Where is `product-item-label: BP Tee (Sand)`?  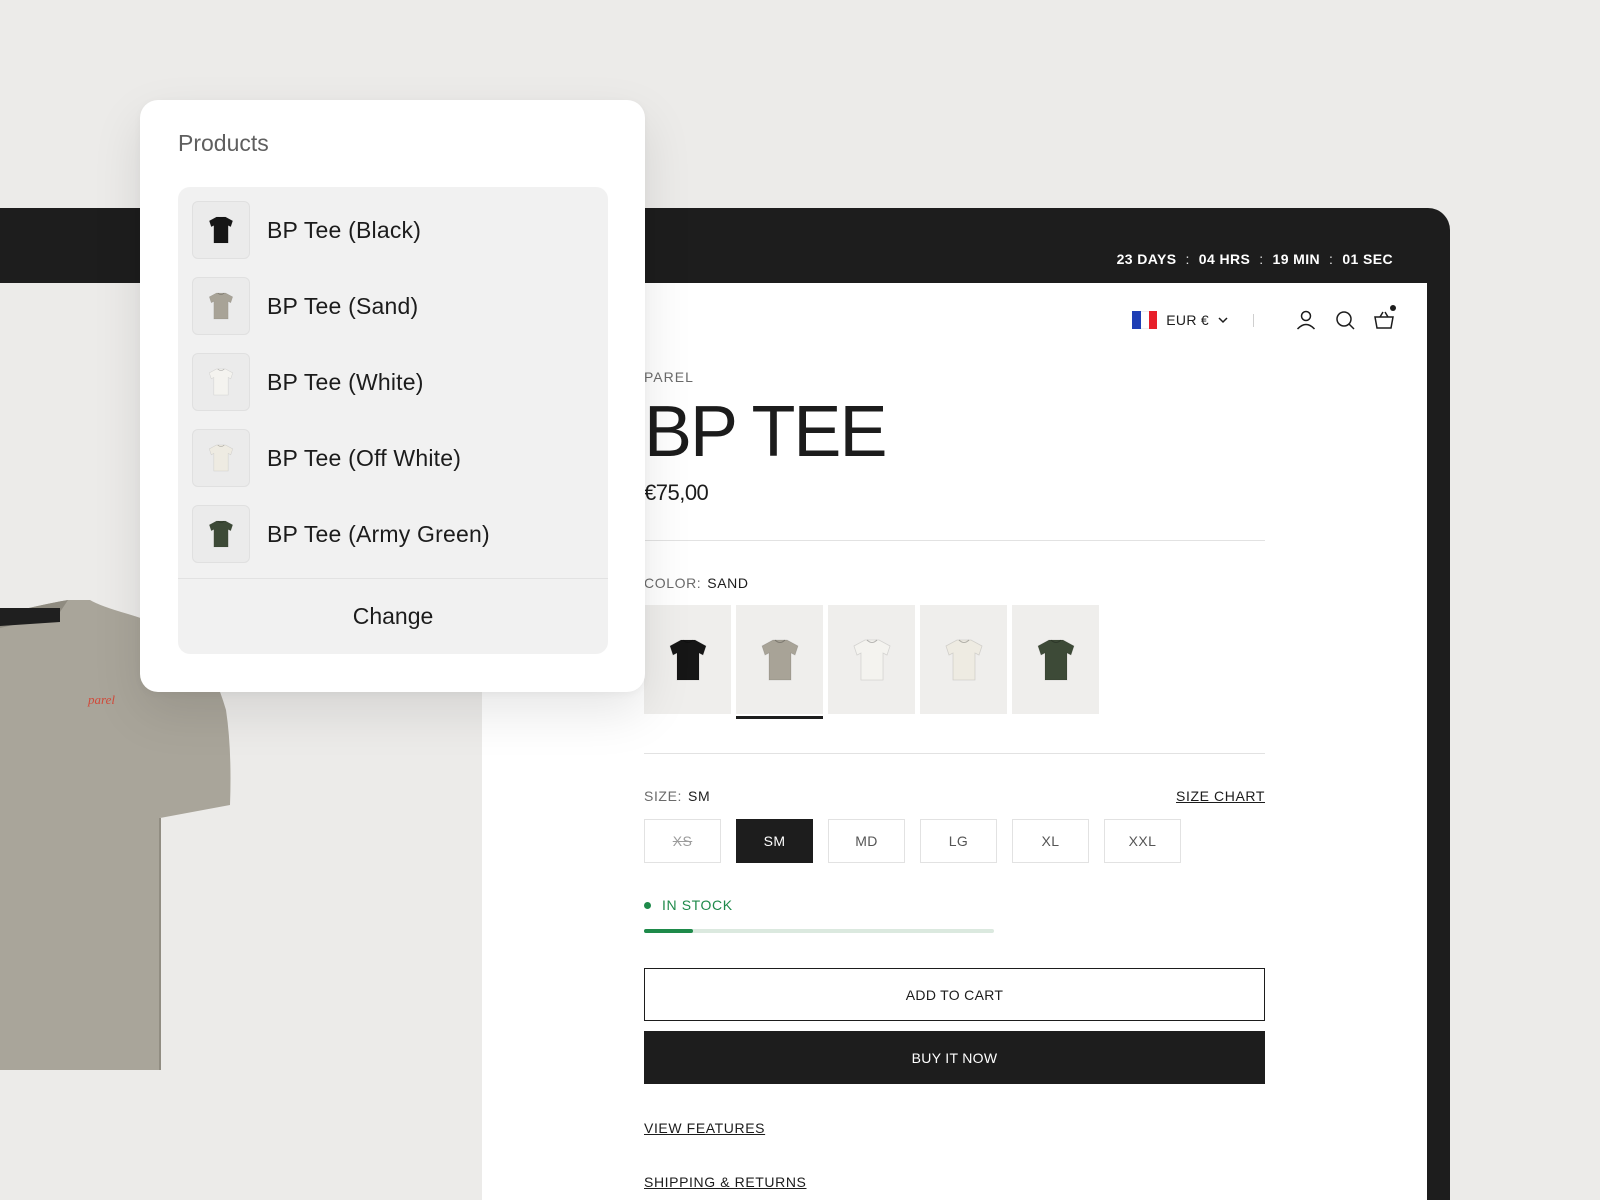 product-item-label: BP Tee (Sand) is located at coordinates (343, 305).